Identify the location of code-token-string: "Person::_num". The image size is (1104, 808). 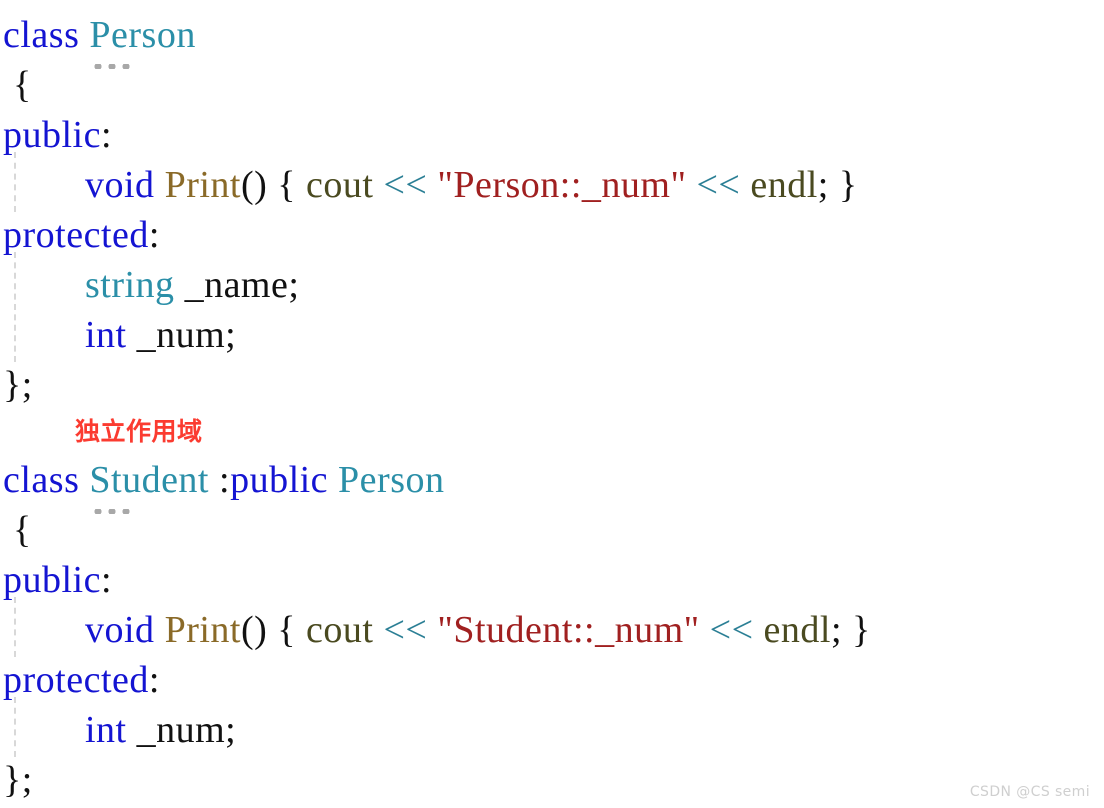
(562, 185).